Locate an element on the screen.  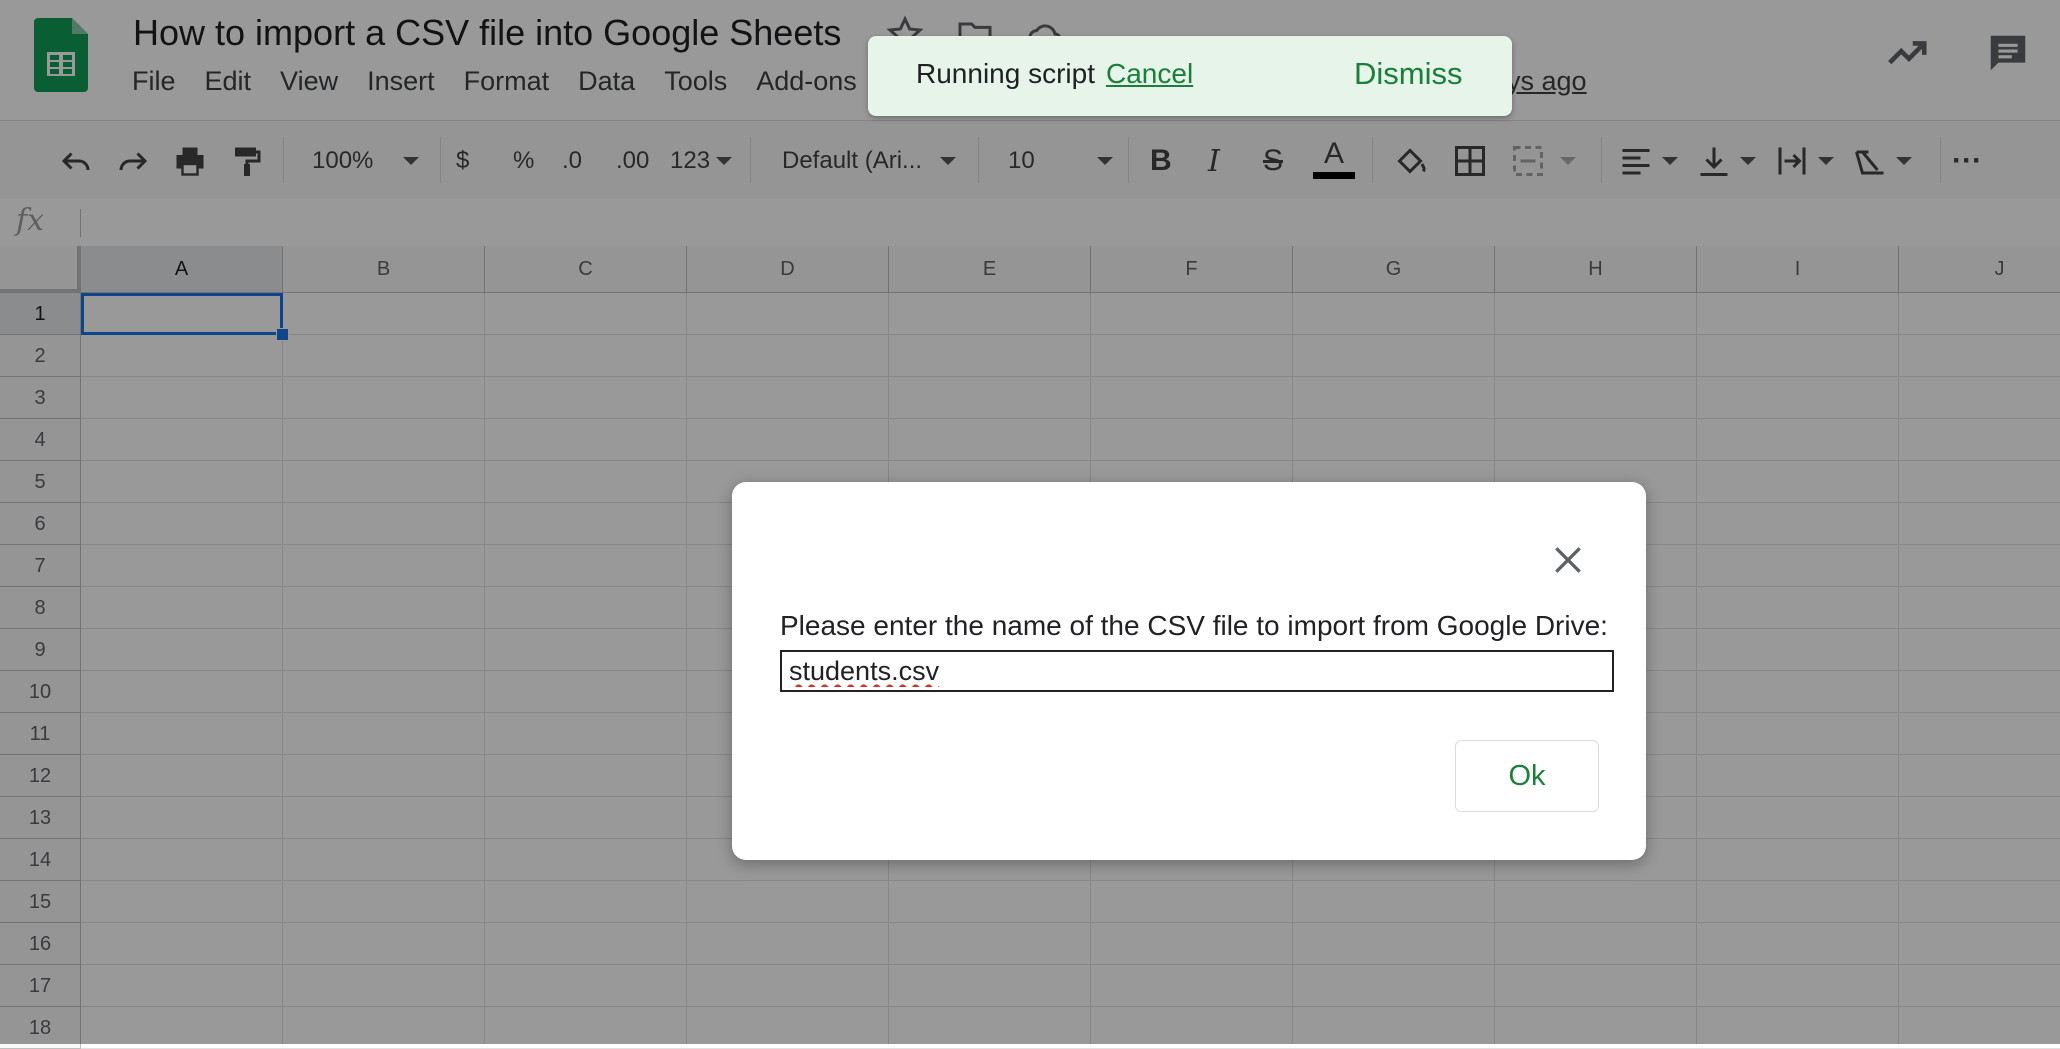
dismiss-button: Dismiss is located at coordinates (1408, 74).